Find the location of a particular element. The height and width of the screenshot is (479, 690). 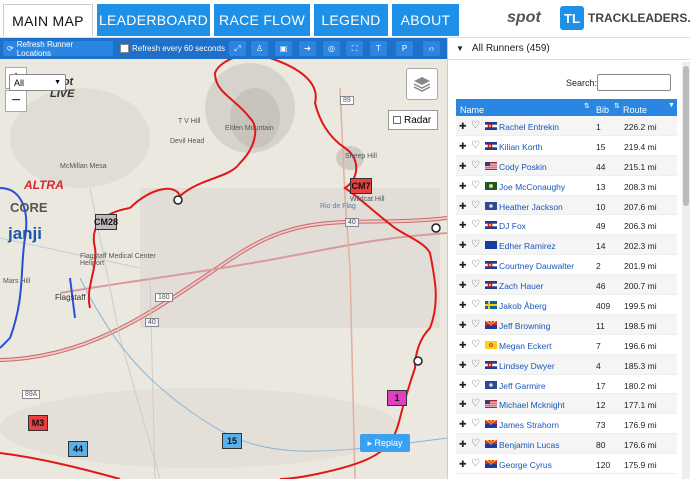

runner-row: ✚ ♡ Michael Mcknight 12 177.1 mi is located at coordinates (566, 404).